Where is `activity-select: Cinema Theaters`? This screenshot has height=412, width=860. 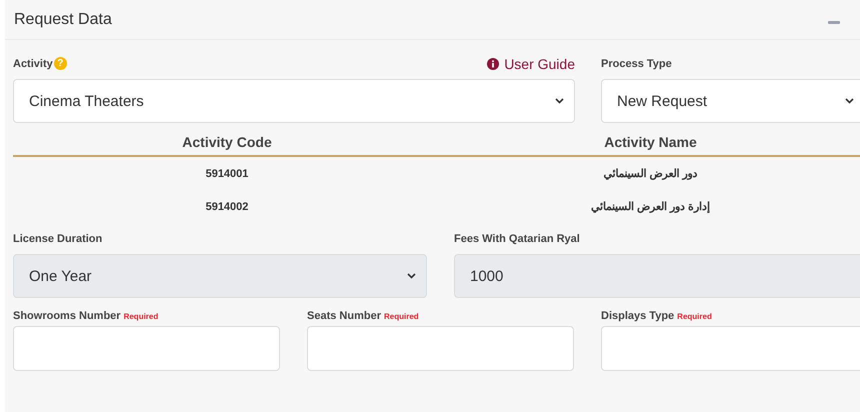 activity-select: Cinema Theaters is located at coordinates (294, 101).